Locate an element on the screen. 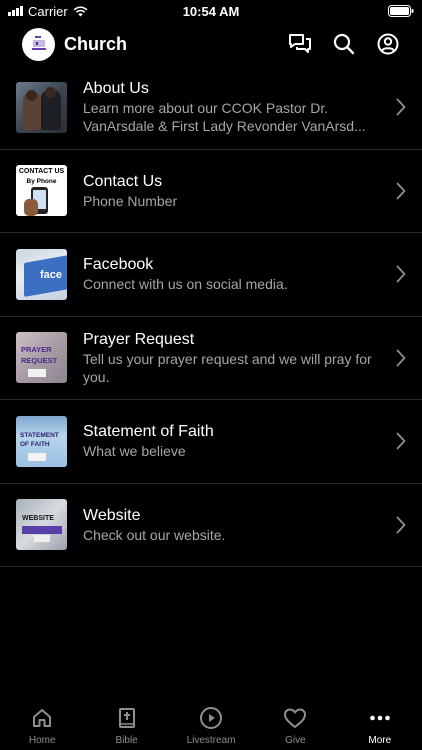 This screenshot has height=750, width=422. tab-label: Livestream is located at coordinates (211, 740).